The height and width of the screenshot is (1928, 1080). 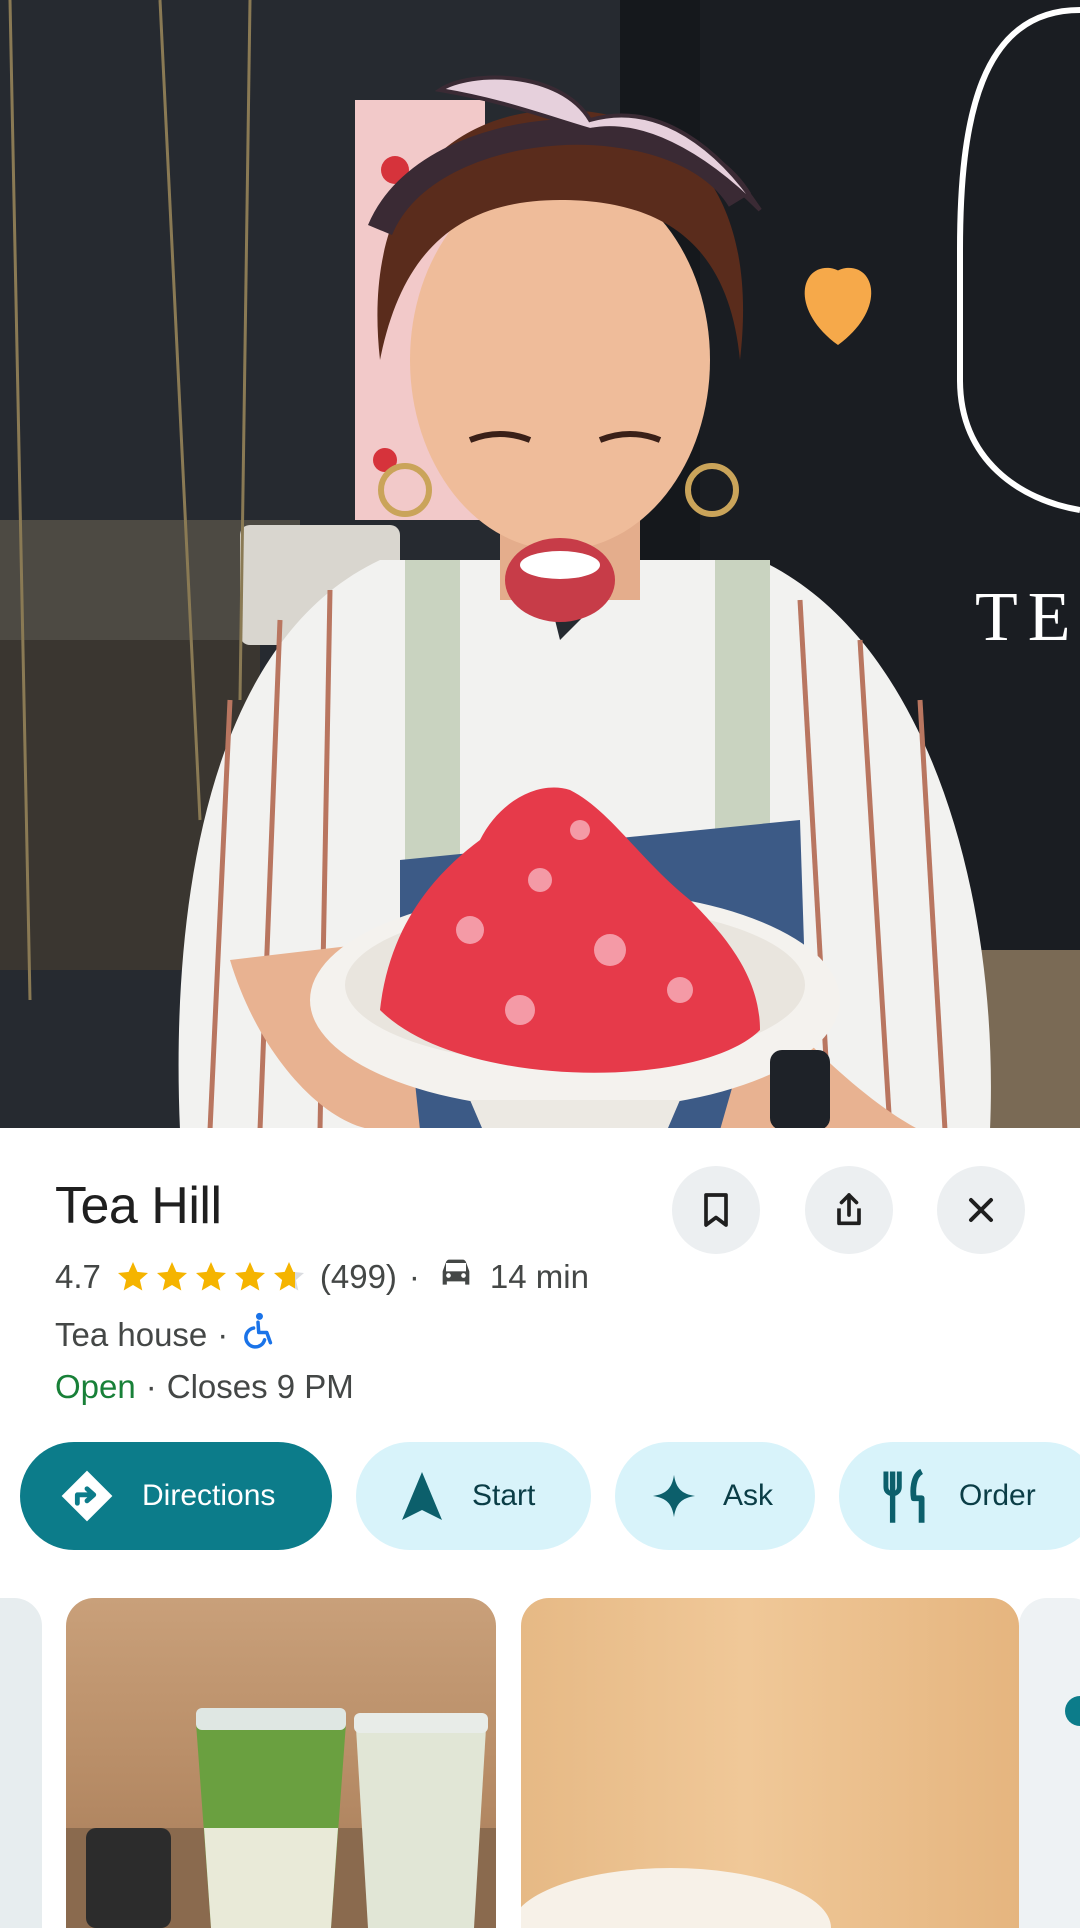 What do you see at coordinates (1027, 617) in the screenshot?
I see `svg-text: TE` at bounding box center [1027, 617].